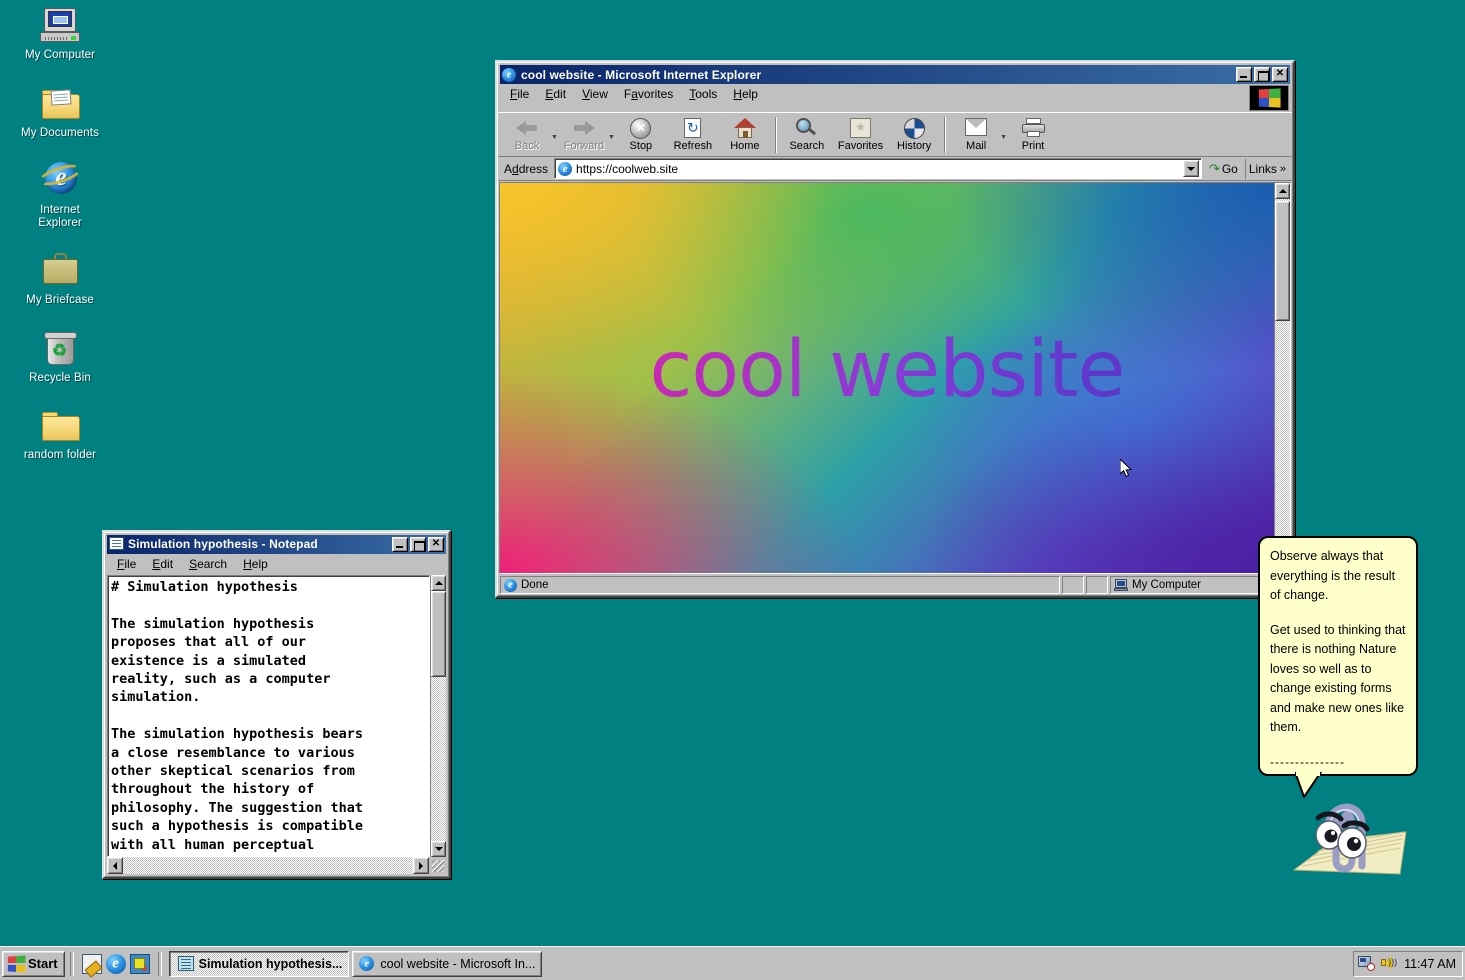  I want to click on volume-icon: ))), so click(1388, 963).